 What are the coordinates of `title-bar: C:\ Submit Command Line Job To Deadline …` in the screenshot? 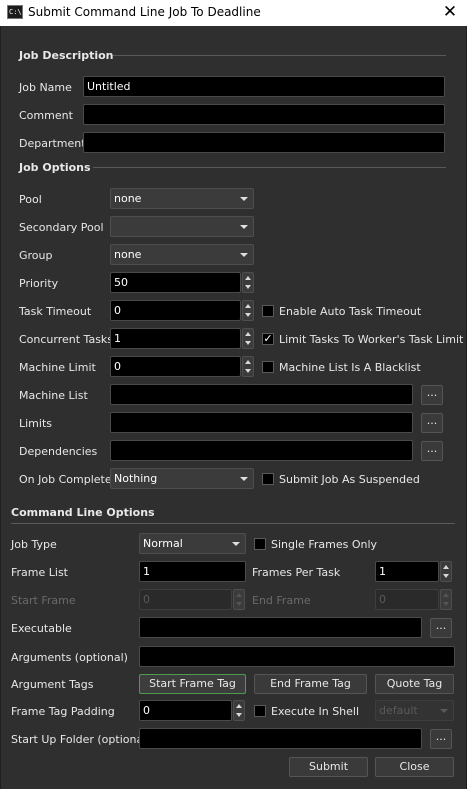 It's located at (233, 13).